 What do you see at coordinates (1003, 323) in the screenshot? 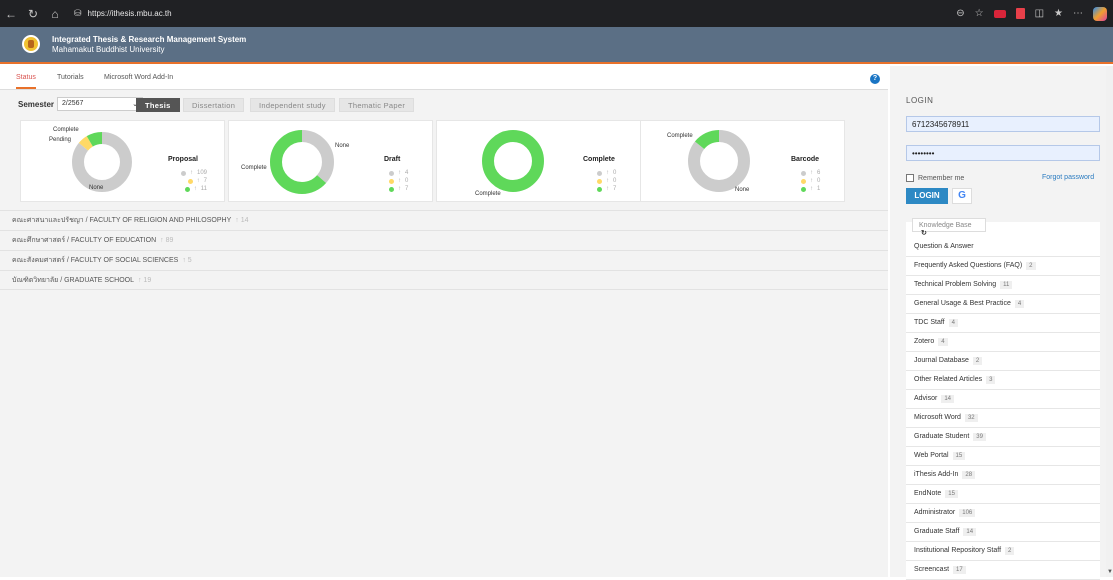
I see `kb-item: TDC Staff 4` at bounding box center [1003, 323].